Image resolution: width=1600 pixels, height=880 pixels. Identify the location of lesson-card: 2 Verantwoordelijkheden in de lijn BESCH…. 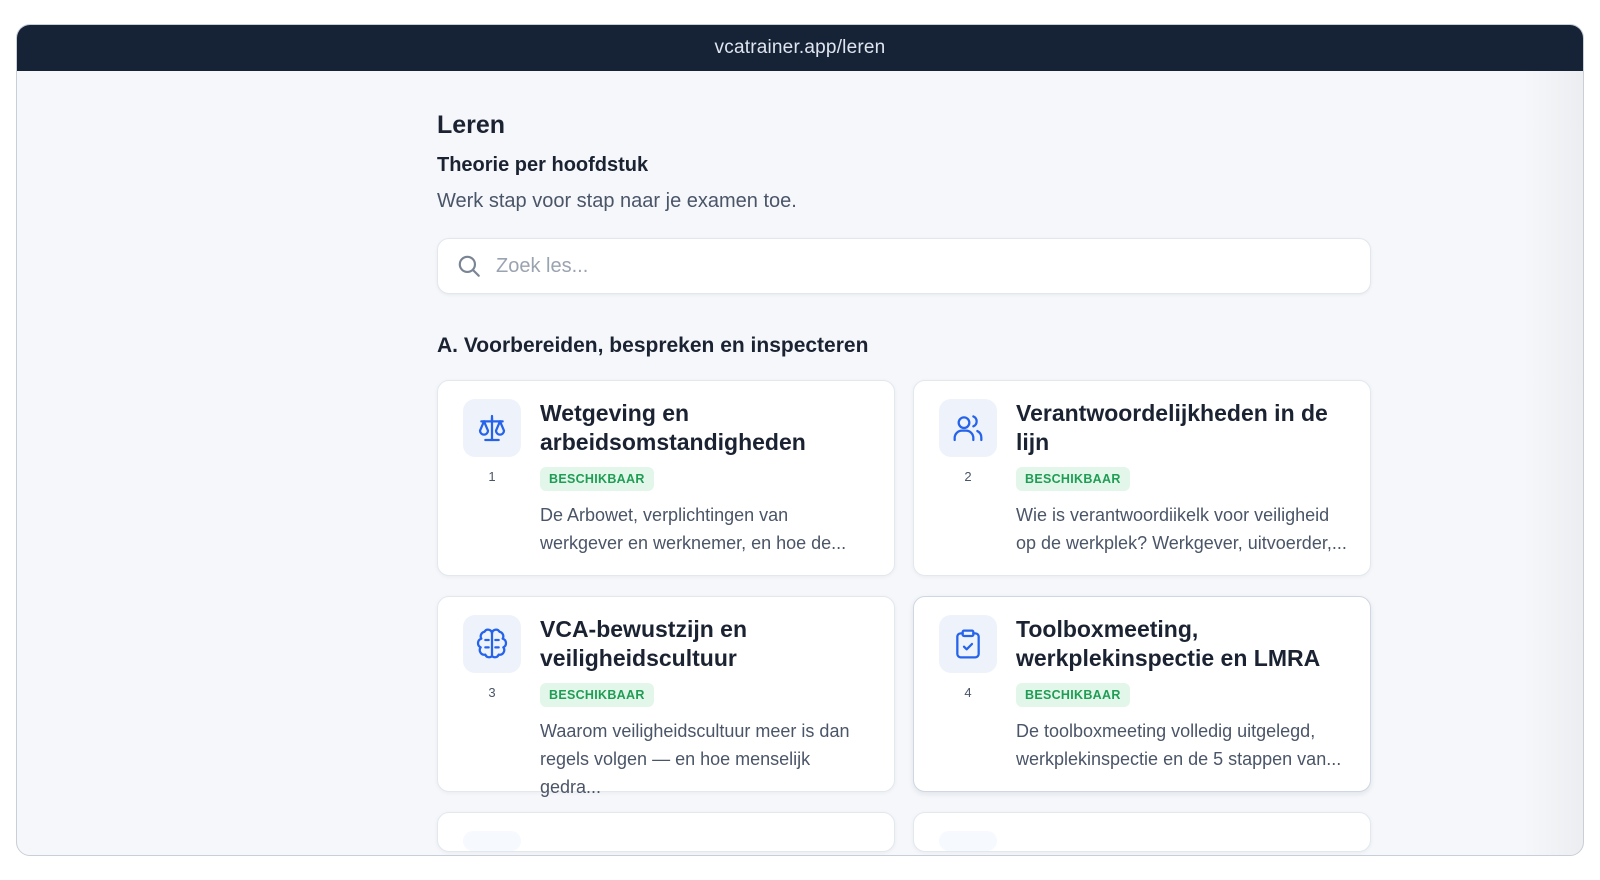
(1142, 478).